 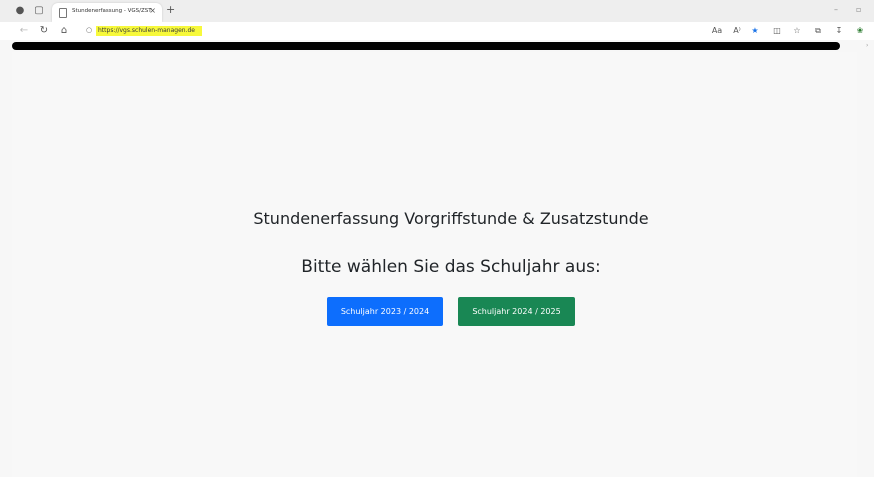 I want to click on read-aloud-icon: A⁾, so click(x=737, y=31).